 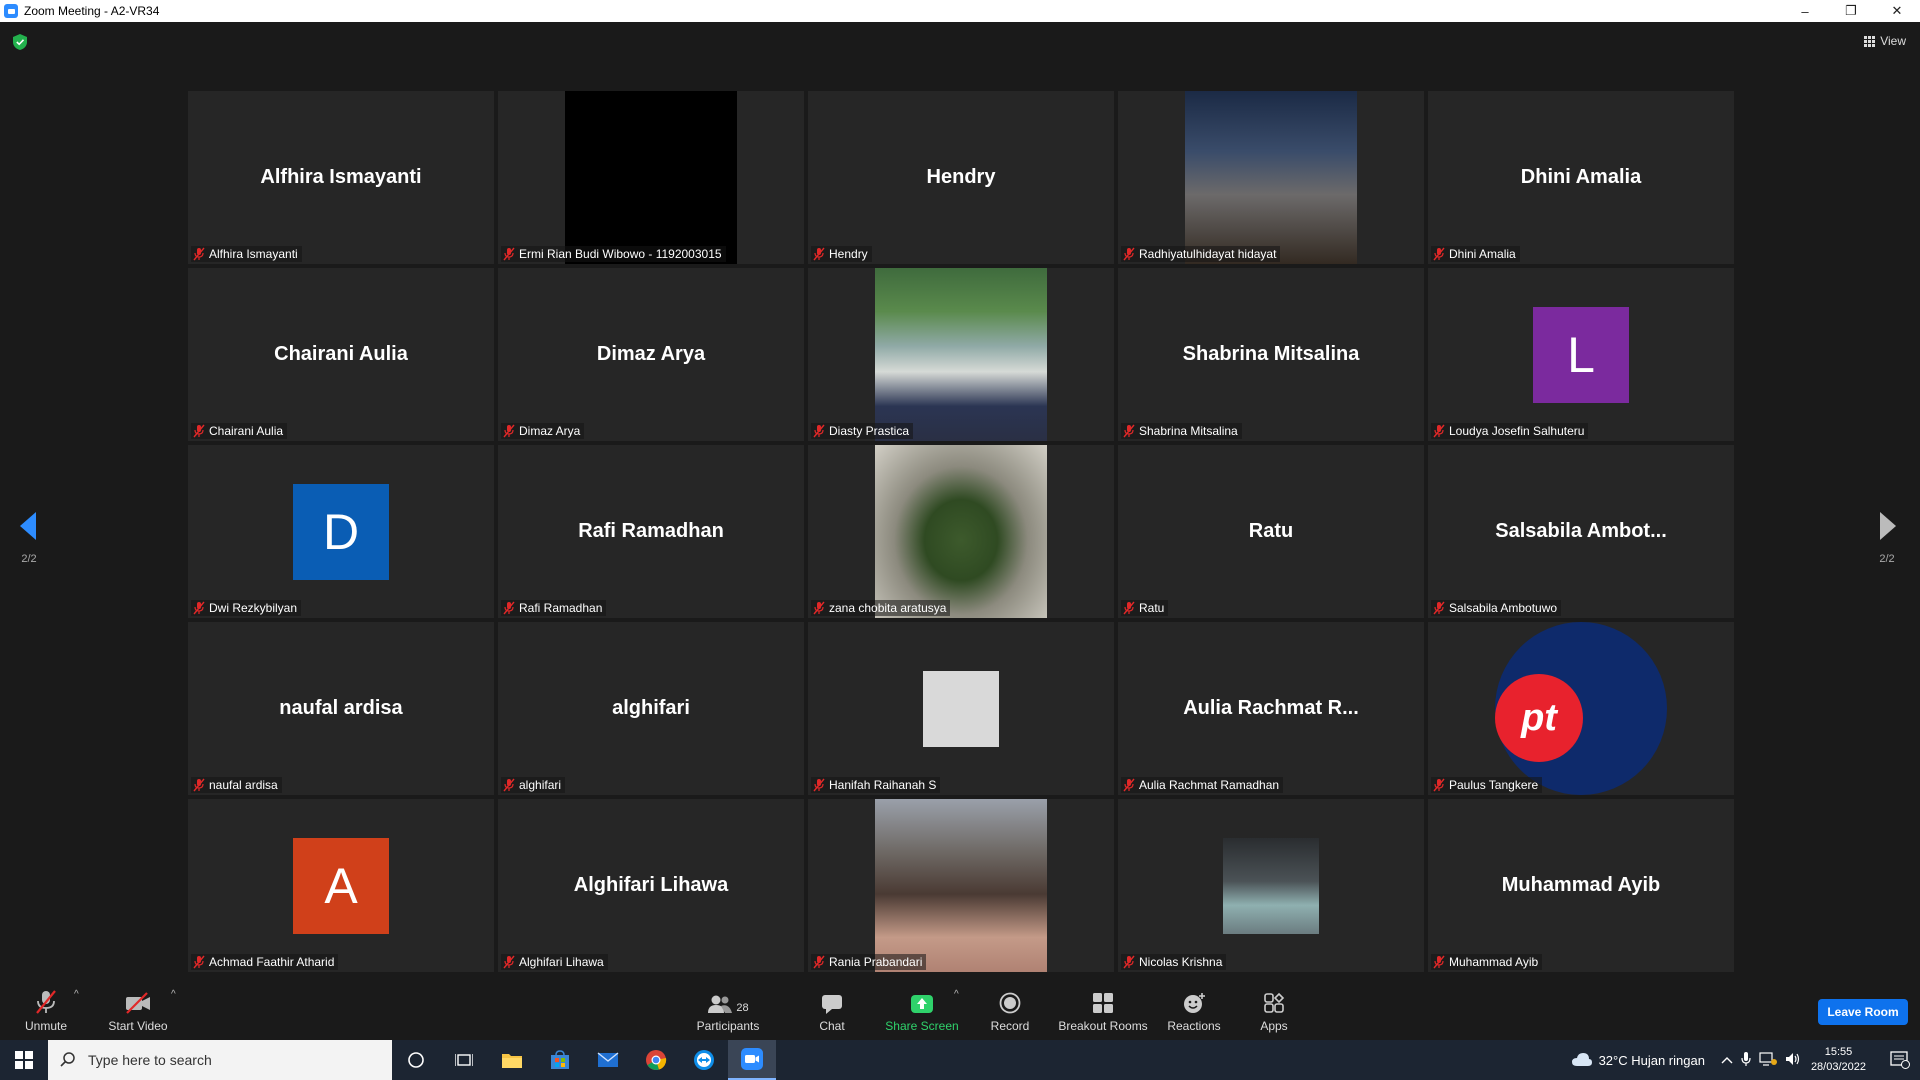 I want to click on participant-label: alghifari, so click(x=533, y=785).